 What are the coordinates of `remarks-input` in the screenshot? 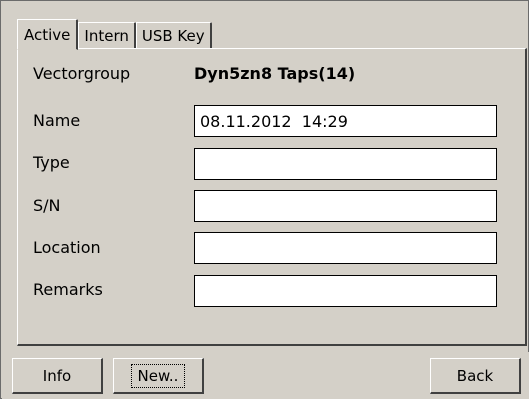 It's located at (345, 291).